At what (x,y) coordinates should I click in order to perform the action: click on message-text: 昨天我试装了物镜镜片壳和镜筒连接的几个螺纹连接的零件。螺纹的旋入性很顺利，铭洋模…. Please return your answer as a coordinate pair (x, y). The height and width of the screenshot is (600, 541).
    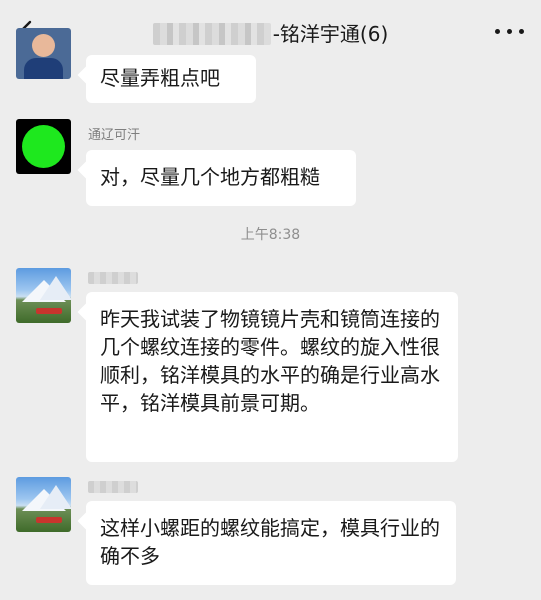
    Looking at the image, I should click on (270, 361).